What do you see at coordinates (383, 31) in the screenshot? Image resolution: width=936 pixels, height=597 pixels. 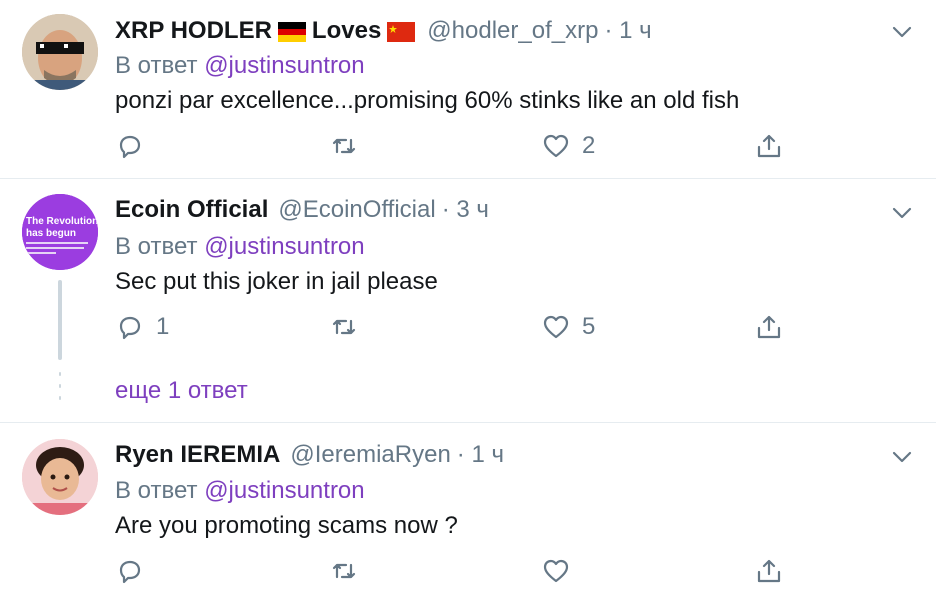 I see `tweet-header: XRP HODLER Loves @hodler_of_xrp · 1 ч` at bounding box center [383, 31].